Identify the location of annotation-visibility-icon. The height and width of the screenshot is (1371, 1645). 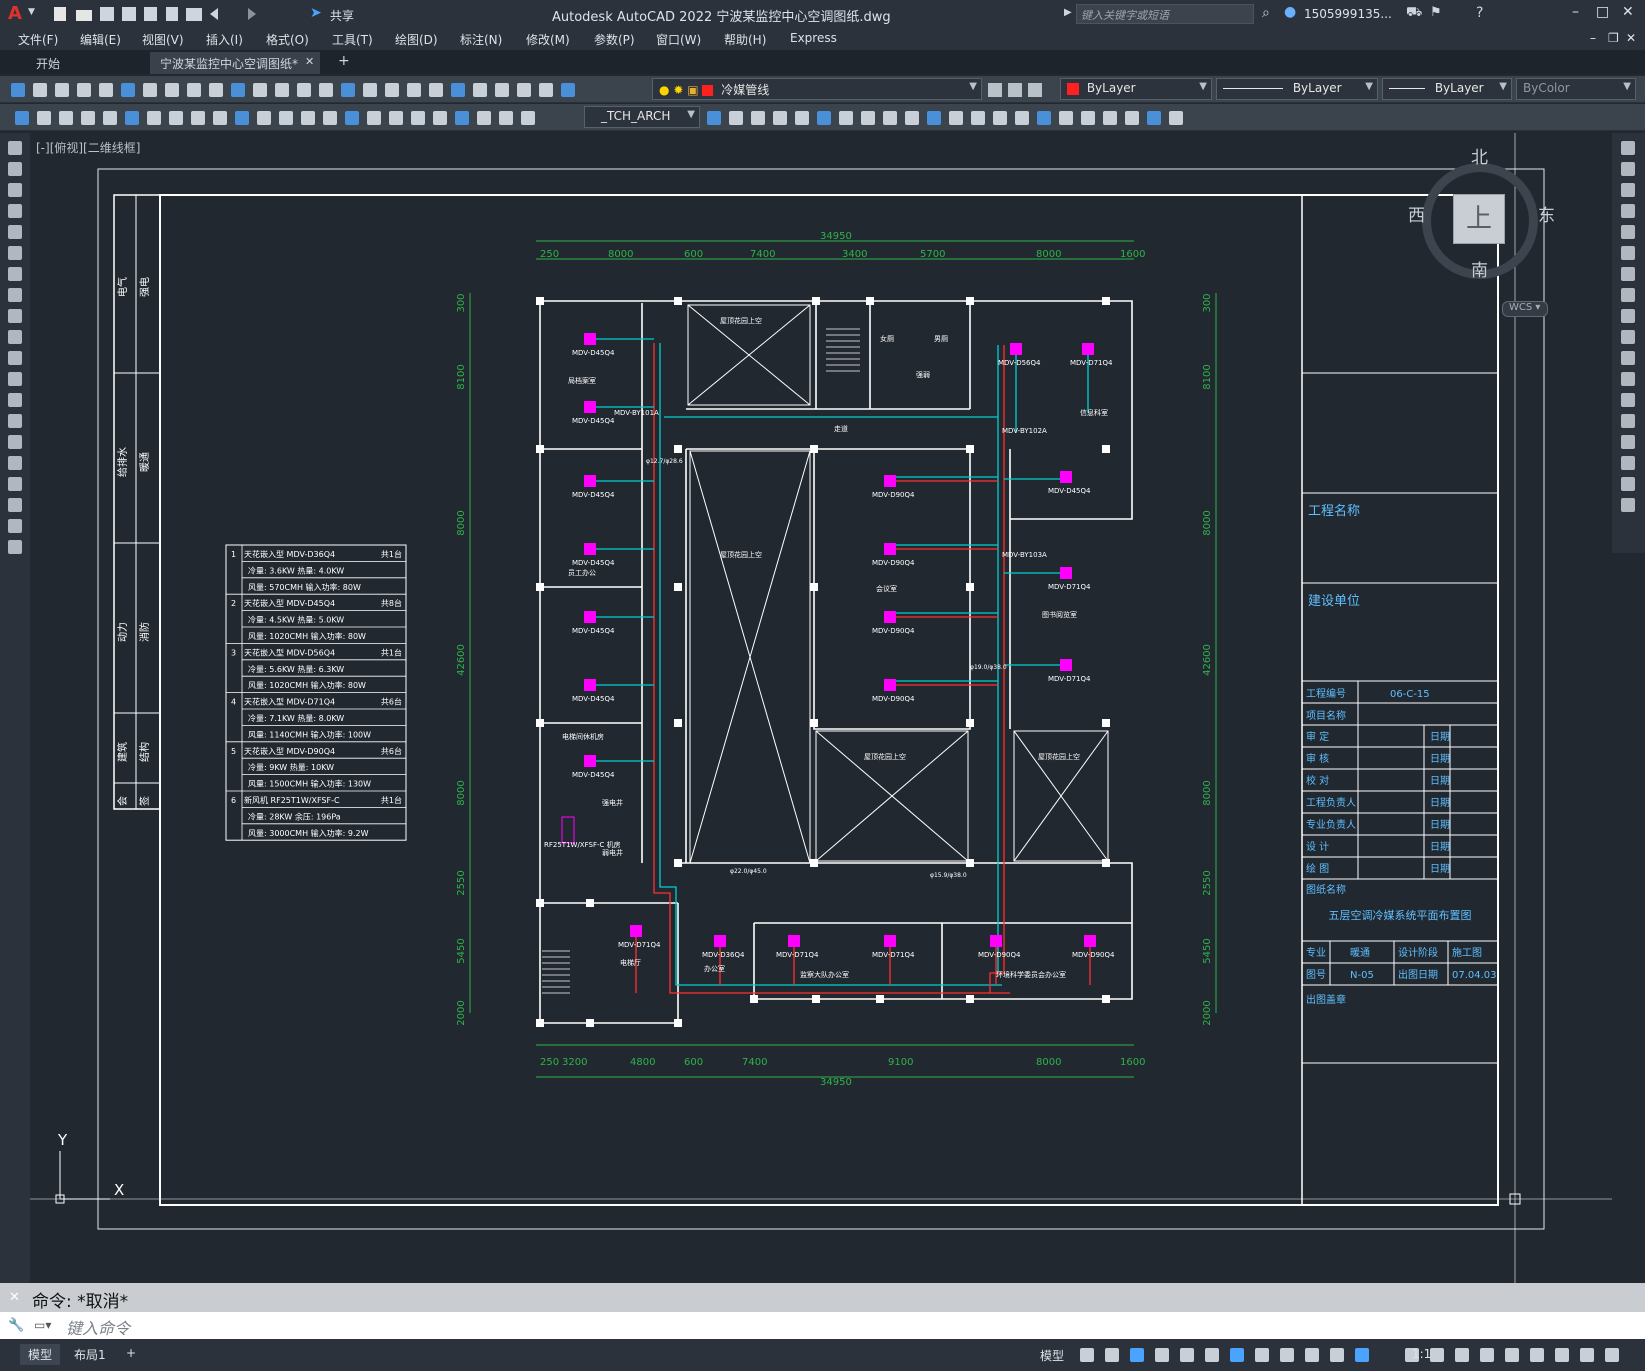
(1337, 1355).